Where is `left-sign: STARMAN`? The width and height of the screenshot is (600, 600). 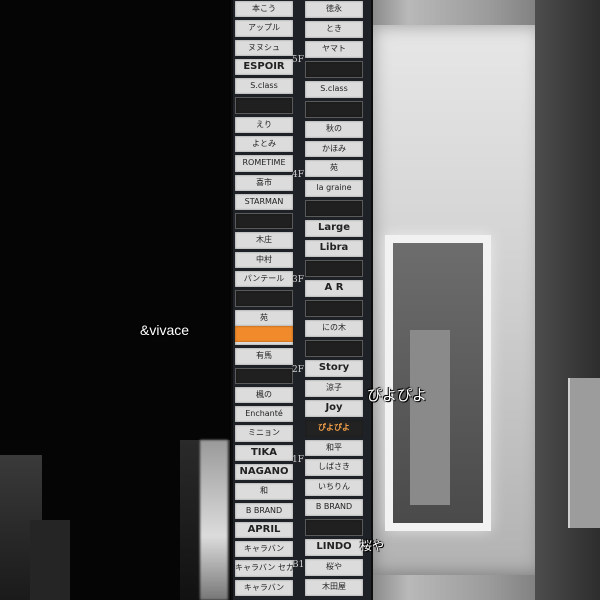
left-sign: STARMAN is located at coordinates (264, 202).